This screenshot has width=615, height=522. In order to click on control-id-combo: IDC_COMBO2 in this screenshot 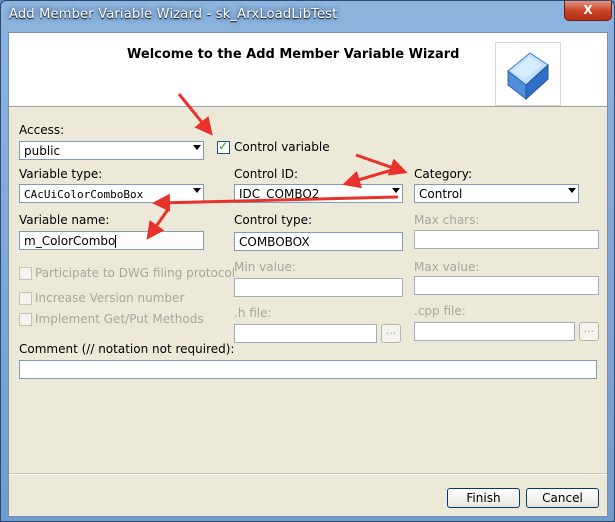, I will do `click(318, 193)`.